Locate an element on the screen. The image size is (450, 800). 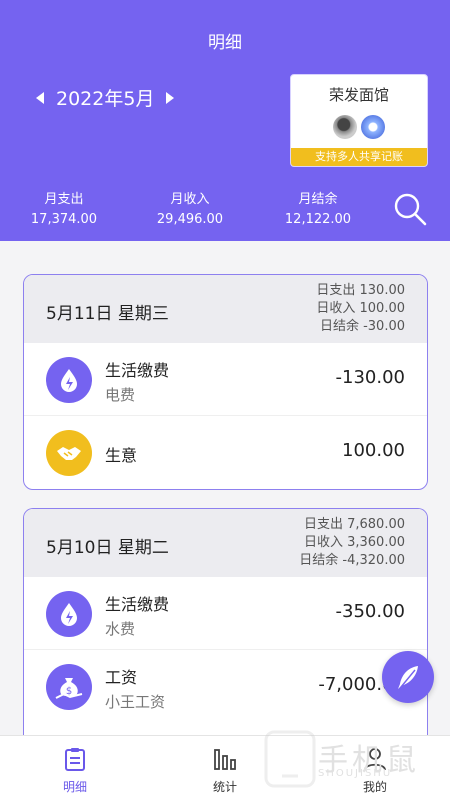
current-month: 2022年5月 is located at coordinates (105, 97).